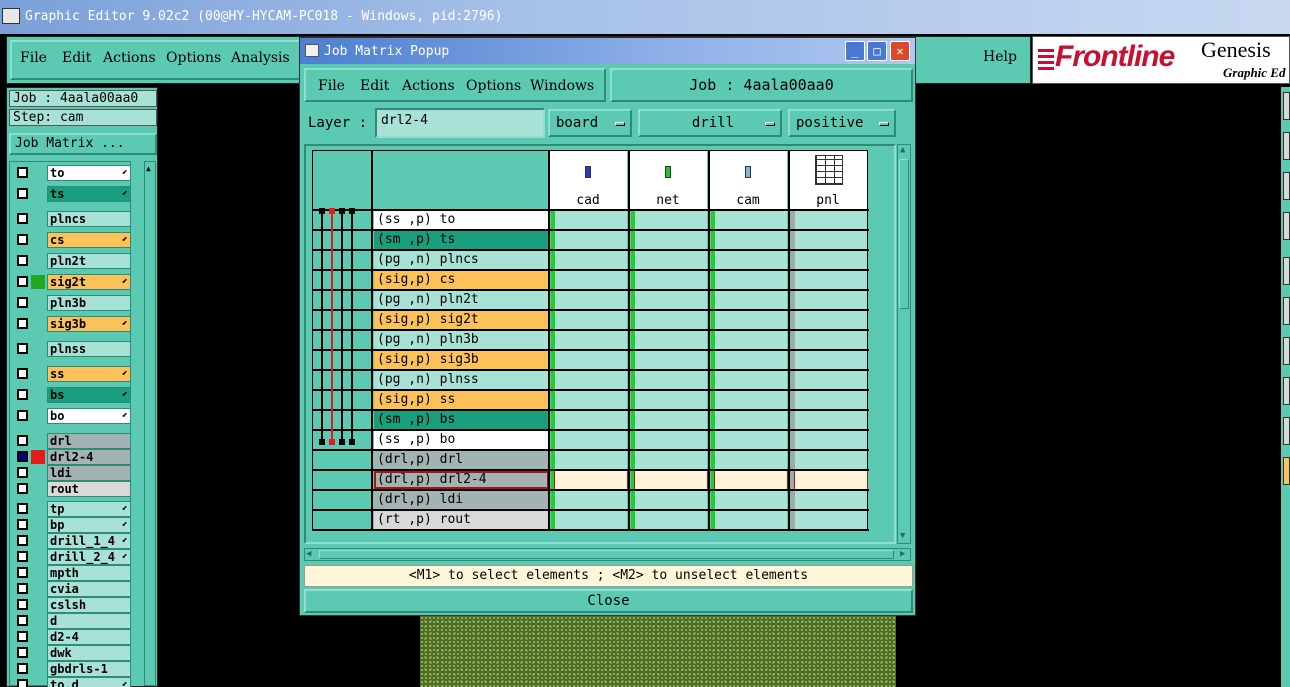 This screenshot has height=687, width=1290. I want to click on row-label: (sm ,p) ts, so click(461, 240).